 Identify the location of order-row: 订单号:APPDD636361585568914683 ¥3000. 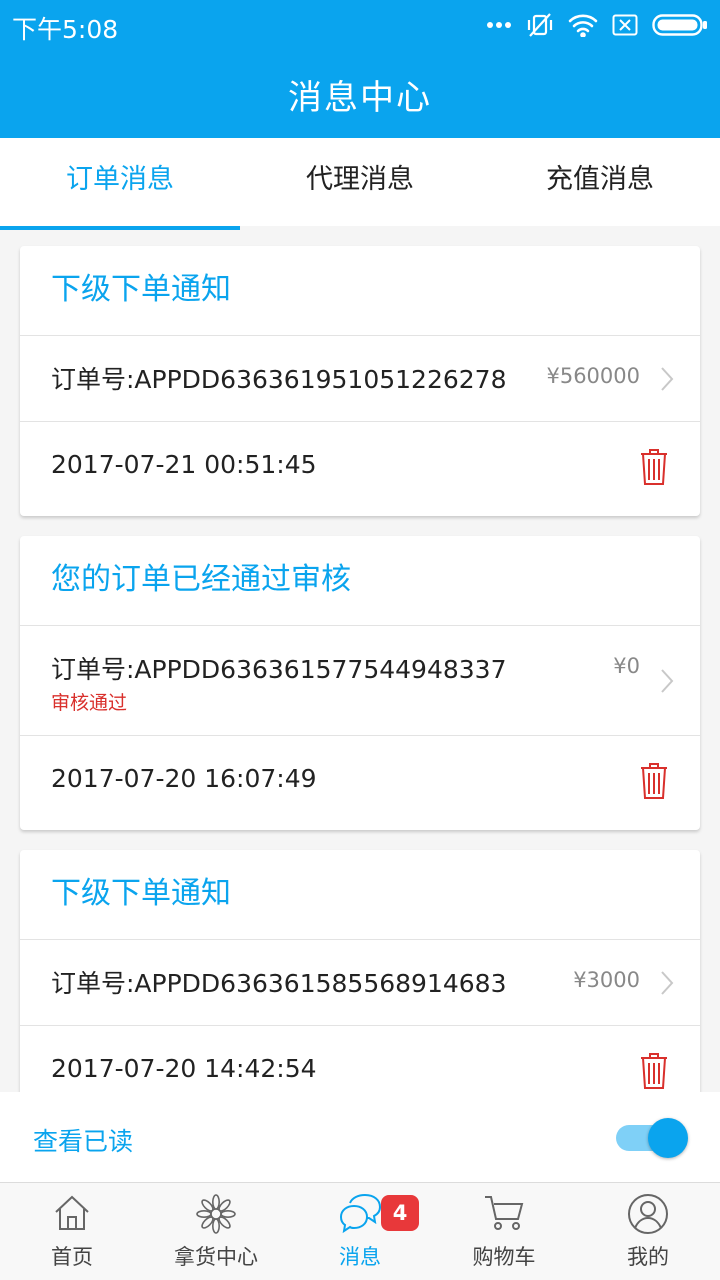
(360, 983).